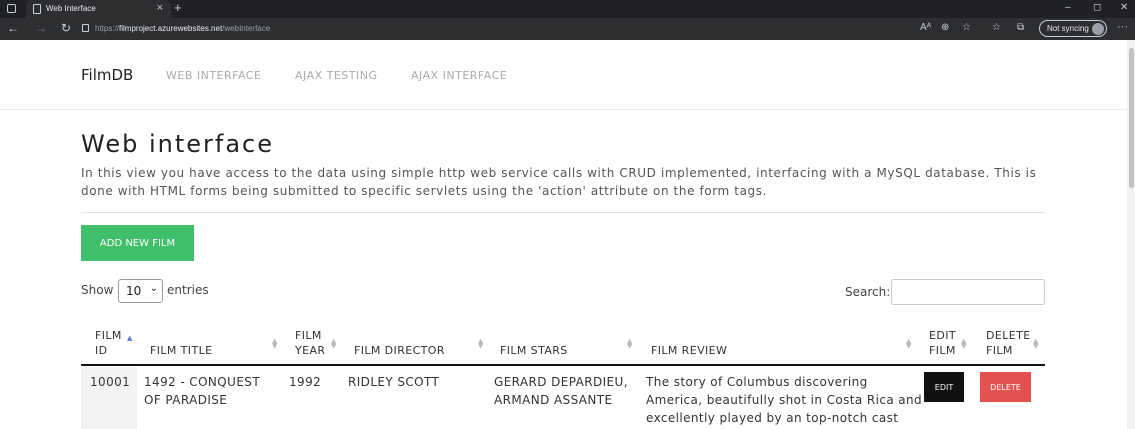 The width and height of the screenshot is (1135, 429). I want to click on header-film-director-label: FILM DIRECTOR, so click(399, 350).